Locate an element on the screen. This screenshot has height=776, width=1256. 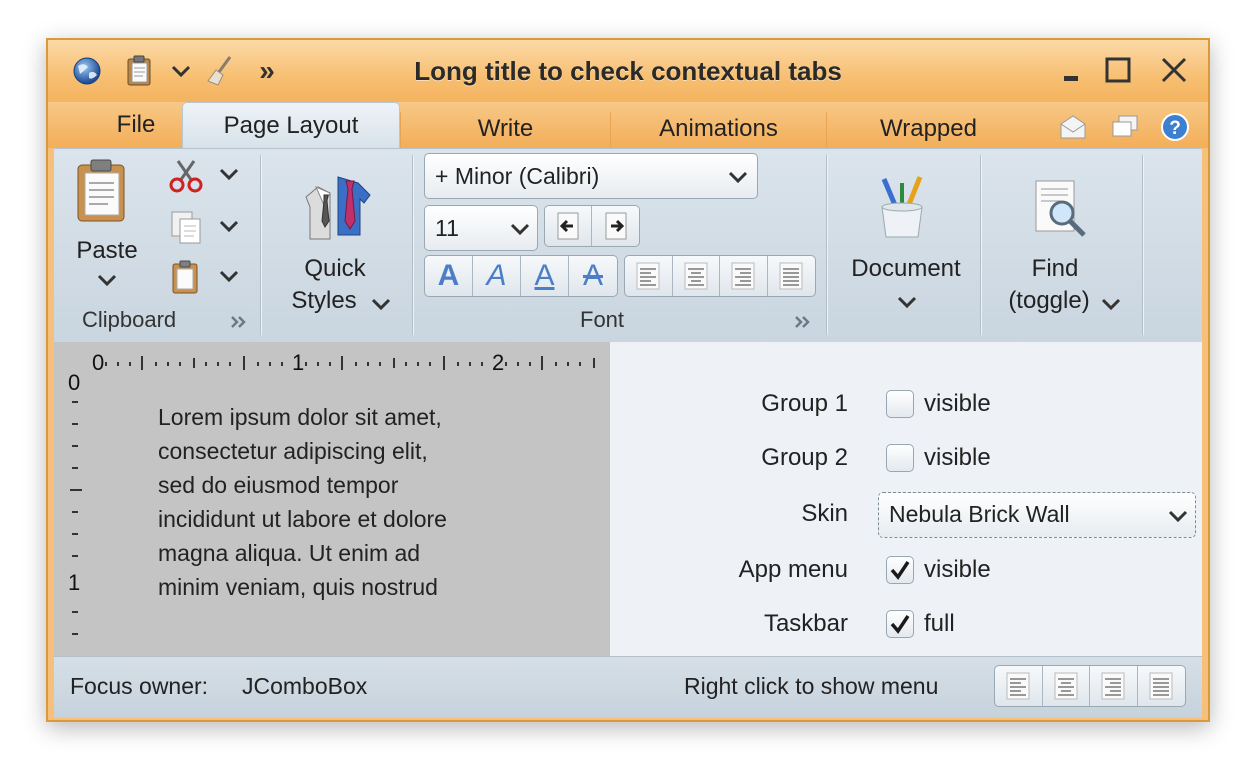
group2-label: Group 2 is located at coordinates (804, 457).